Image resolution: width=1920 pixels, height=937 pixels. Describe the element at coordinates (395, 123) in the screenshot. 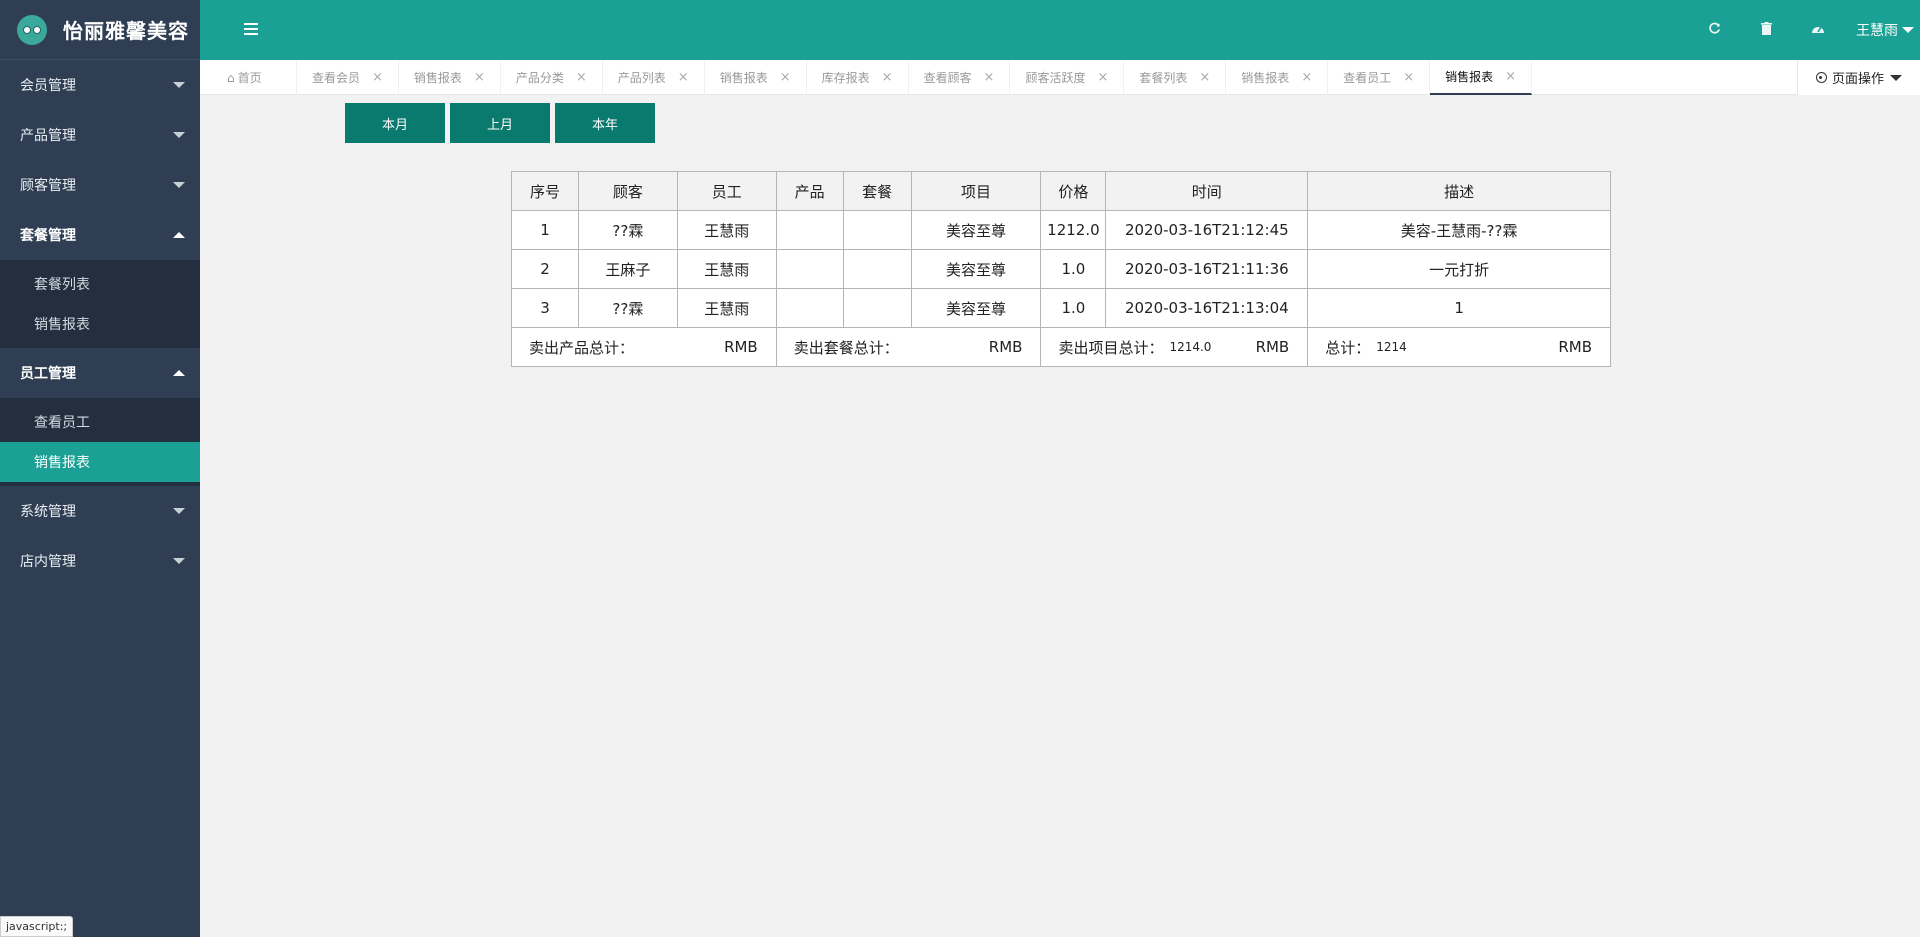

I see `this-month-button: 本月` at that location.